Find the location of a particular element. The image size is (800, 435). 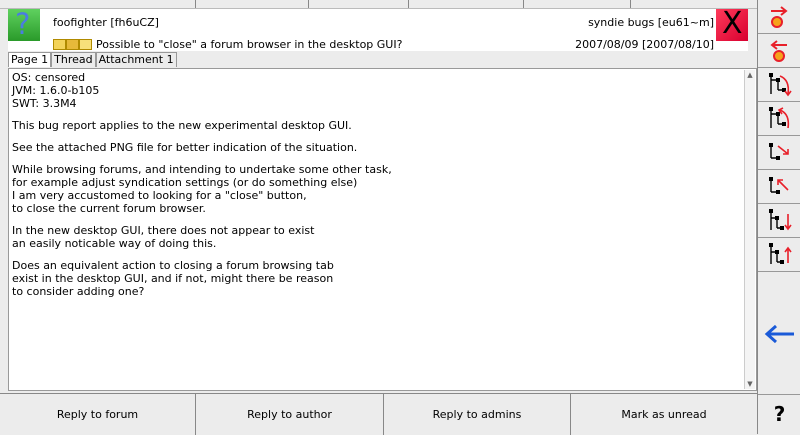

prev-in-thread-button is located at coordinates (779, 119).